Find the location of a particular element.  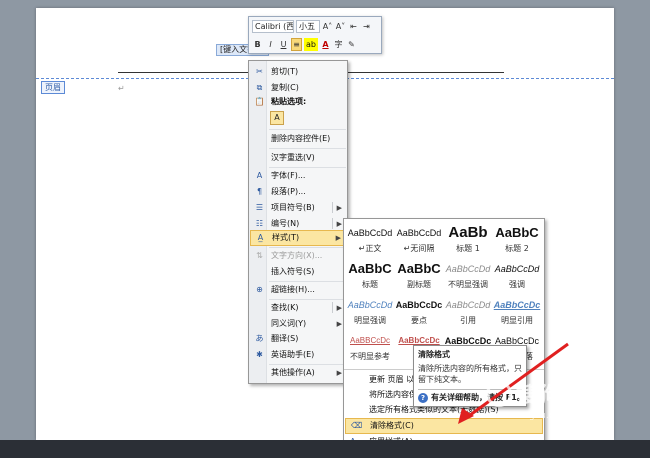

styles-icon: A̲ is located at coordinates (260, 237).